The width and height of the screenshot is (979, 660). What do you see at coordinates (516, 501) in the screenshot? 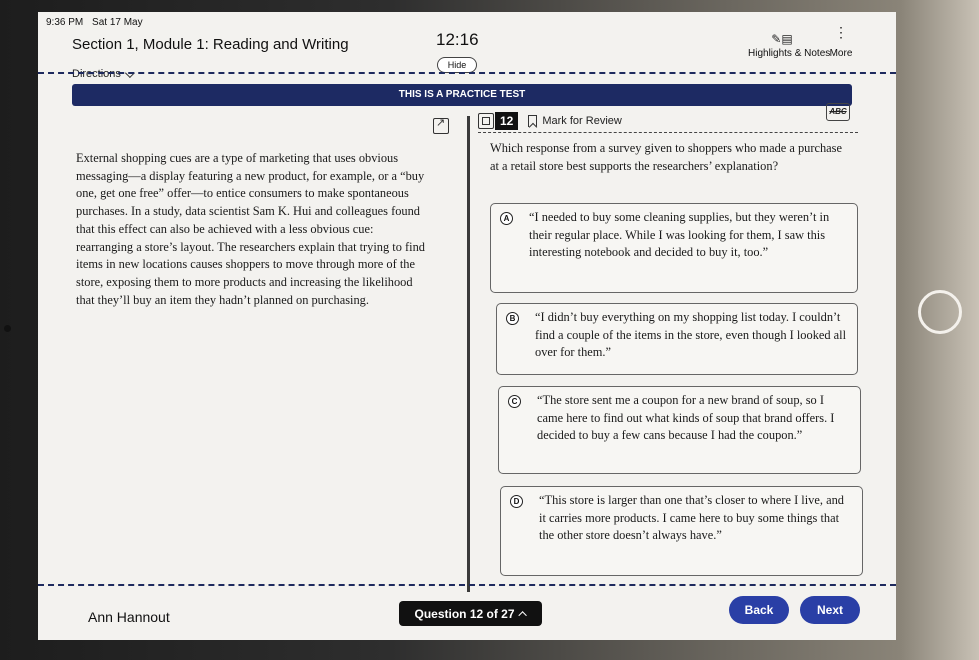
I see `choice-letter: D` at bounding box center [516, 501].